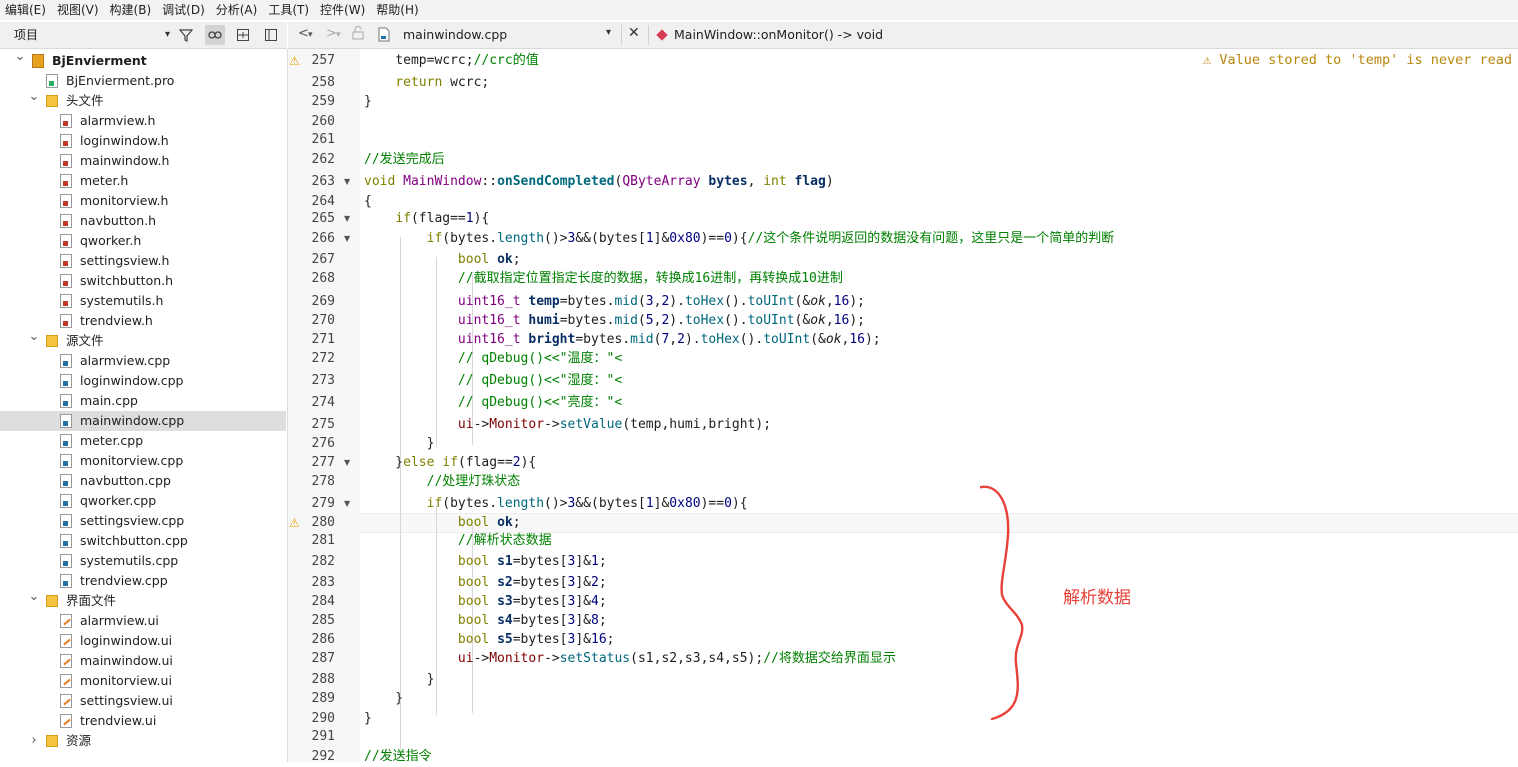 The height and width of the screenshot is (767, 1518). I want to click on tree-item: qworker.h, so click(143, 241).